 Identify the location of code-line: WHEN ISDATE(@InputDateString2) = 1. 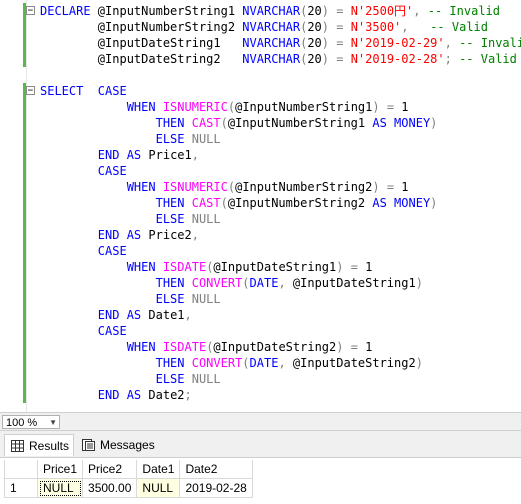
(280, 347).